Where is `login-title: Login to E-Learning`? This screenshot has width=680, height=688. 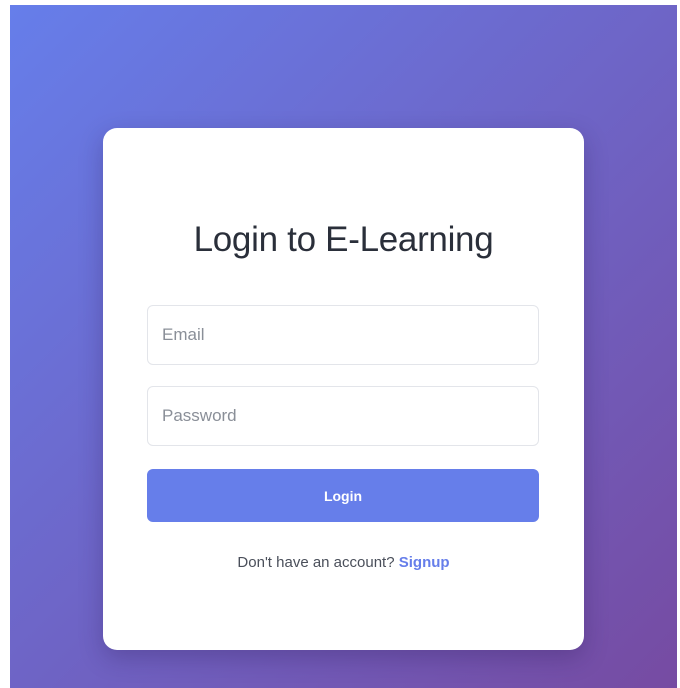
login-title: Login to E-Learning is located at coordinates (343, 239).